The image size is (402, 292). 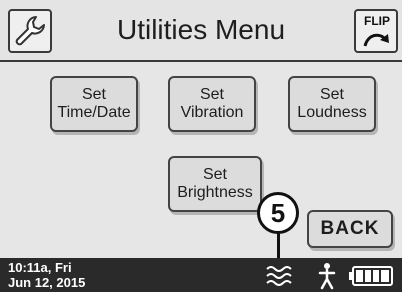 What do you see at coordinates (332, 112) in the screenshot?
I see `button-label: Loudness` at bounding box center [332, 112].